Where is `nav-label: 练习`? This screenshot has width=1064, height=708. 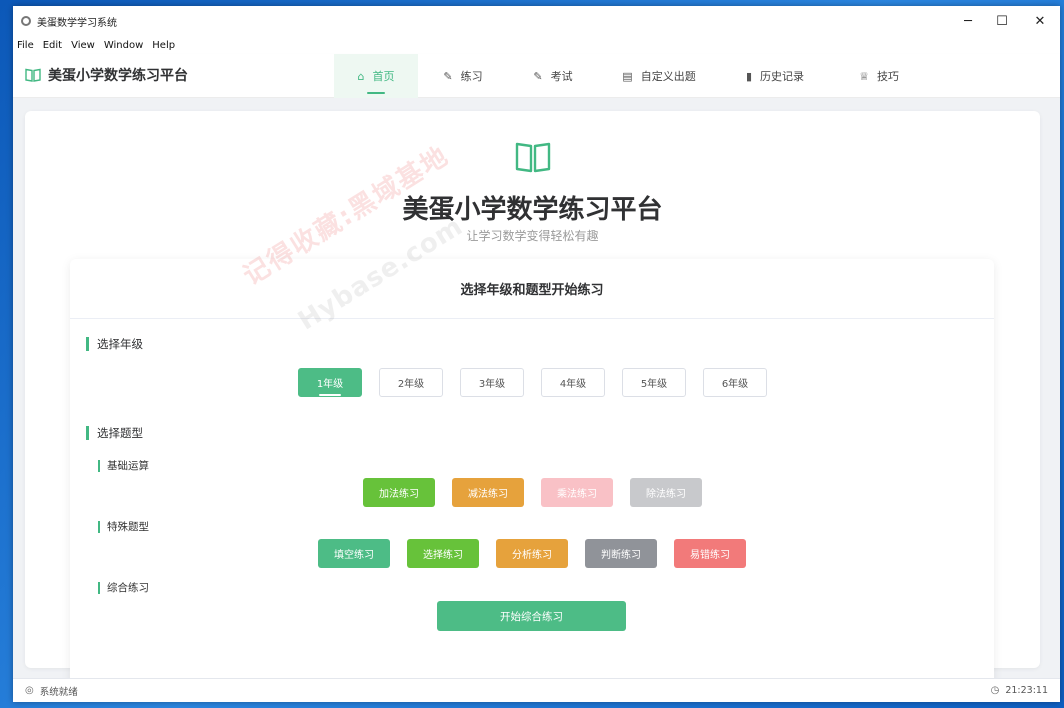
nav-label: 练习 is located at coordinates (471, 76).